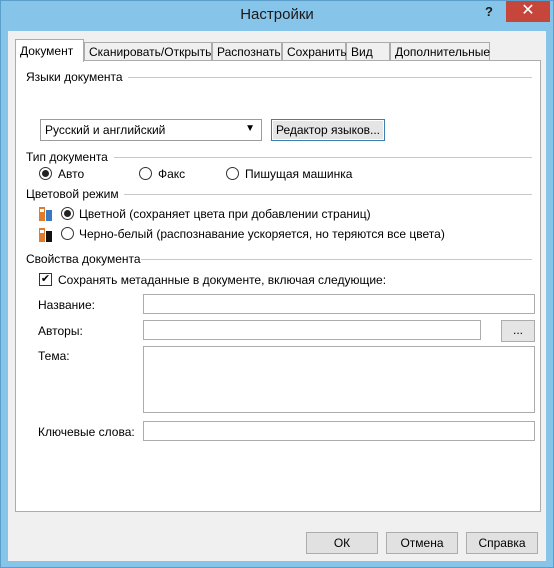  Describe the element at coordinates (74, 77) in the screenshot. I see `group-title-languages: Языки документа` at that location.